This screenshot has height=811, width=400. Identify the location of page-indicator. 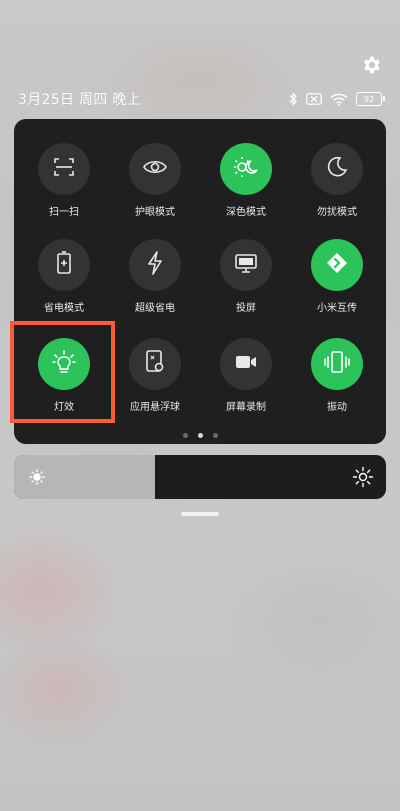
(200, 435).